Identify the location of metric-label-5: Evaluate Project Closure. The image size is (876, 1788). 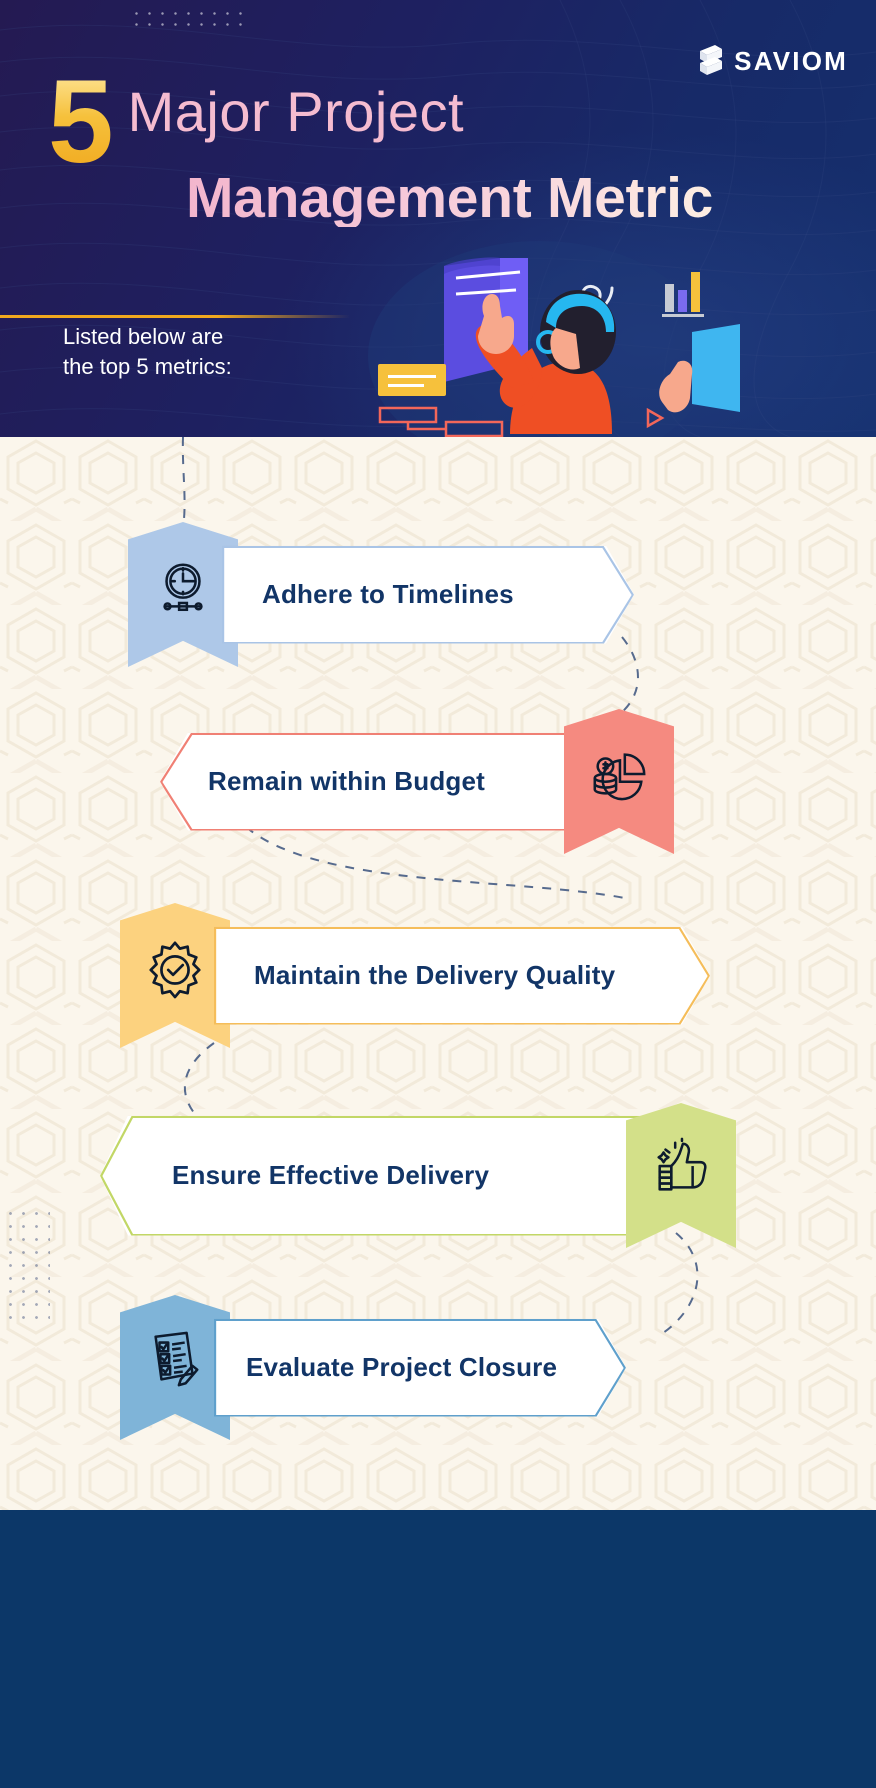
(402, 1367).